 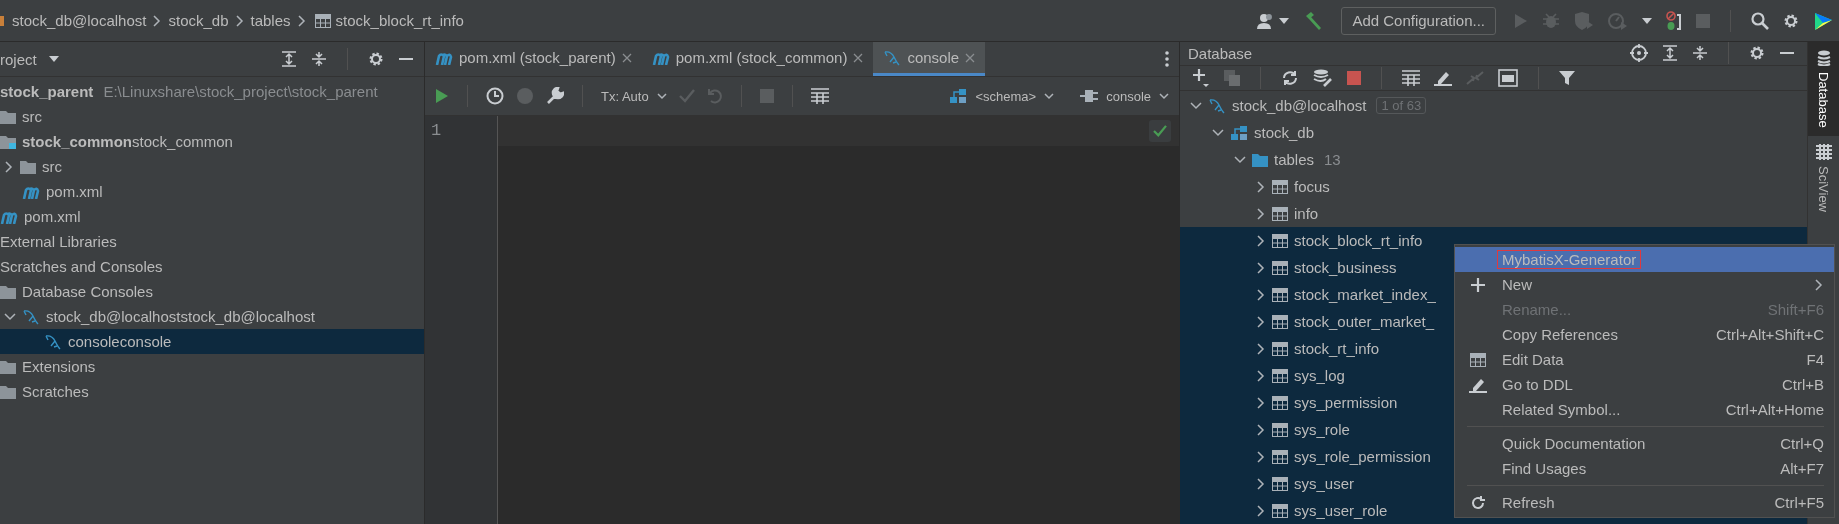 I want to click on shortcut-label: Alt+F7, so click(x=1802, y=468).